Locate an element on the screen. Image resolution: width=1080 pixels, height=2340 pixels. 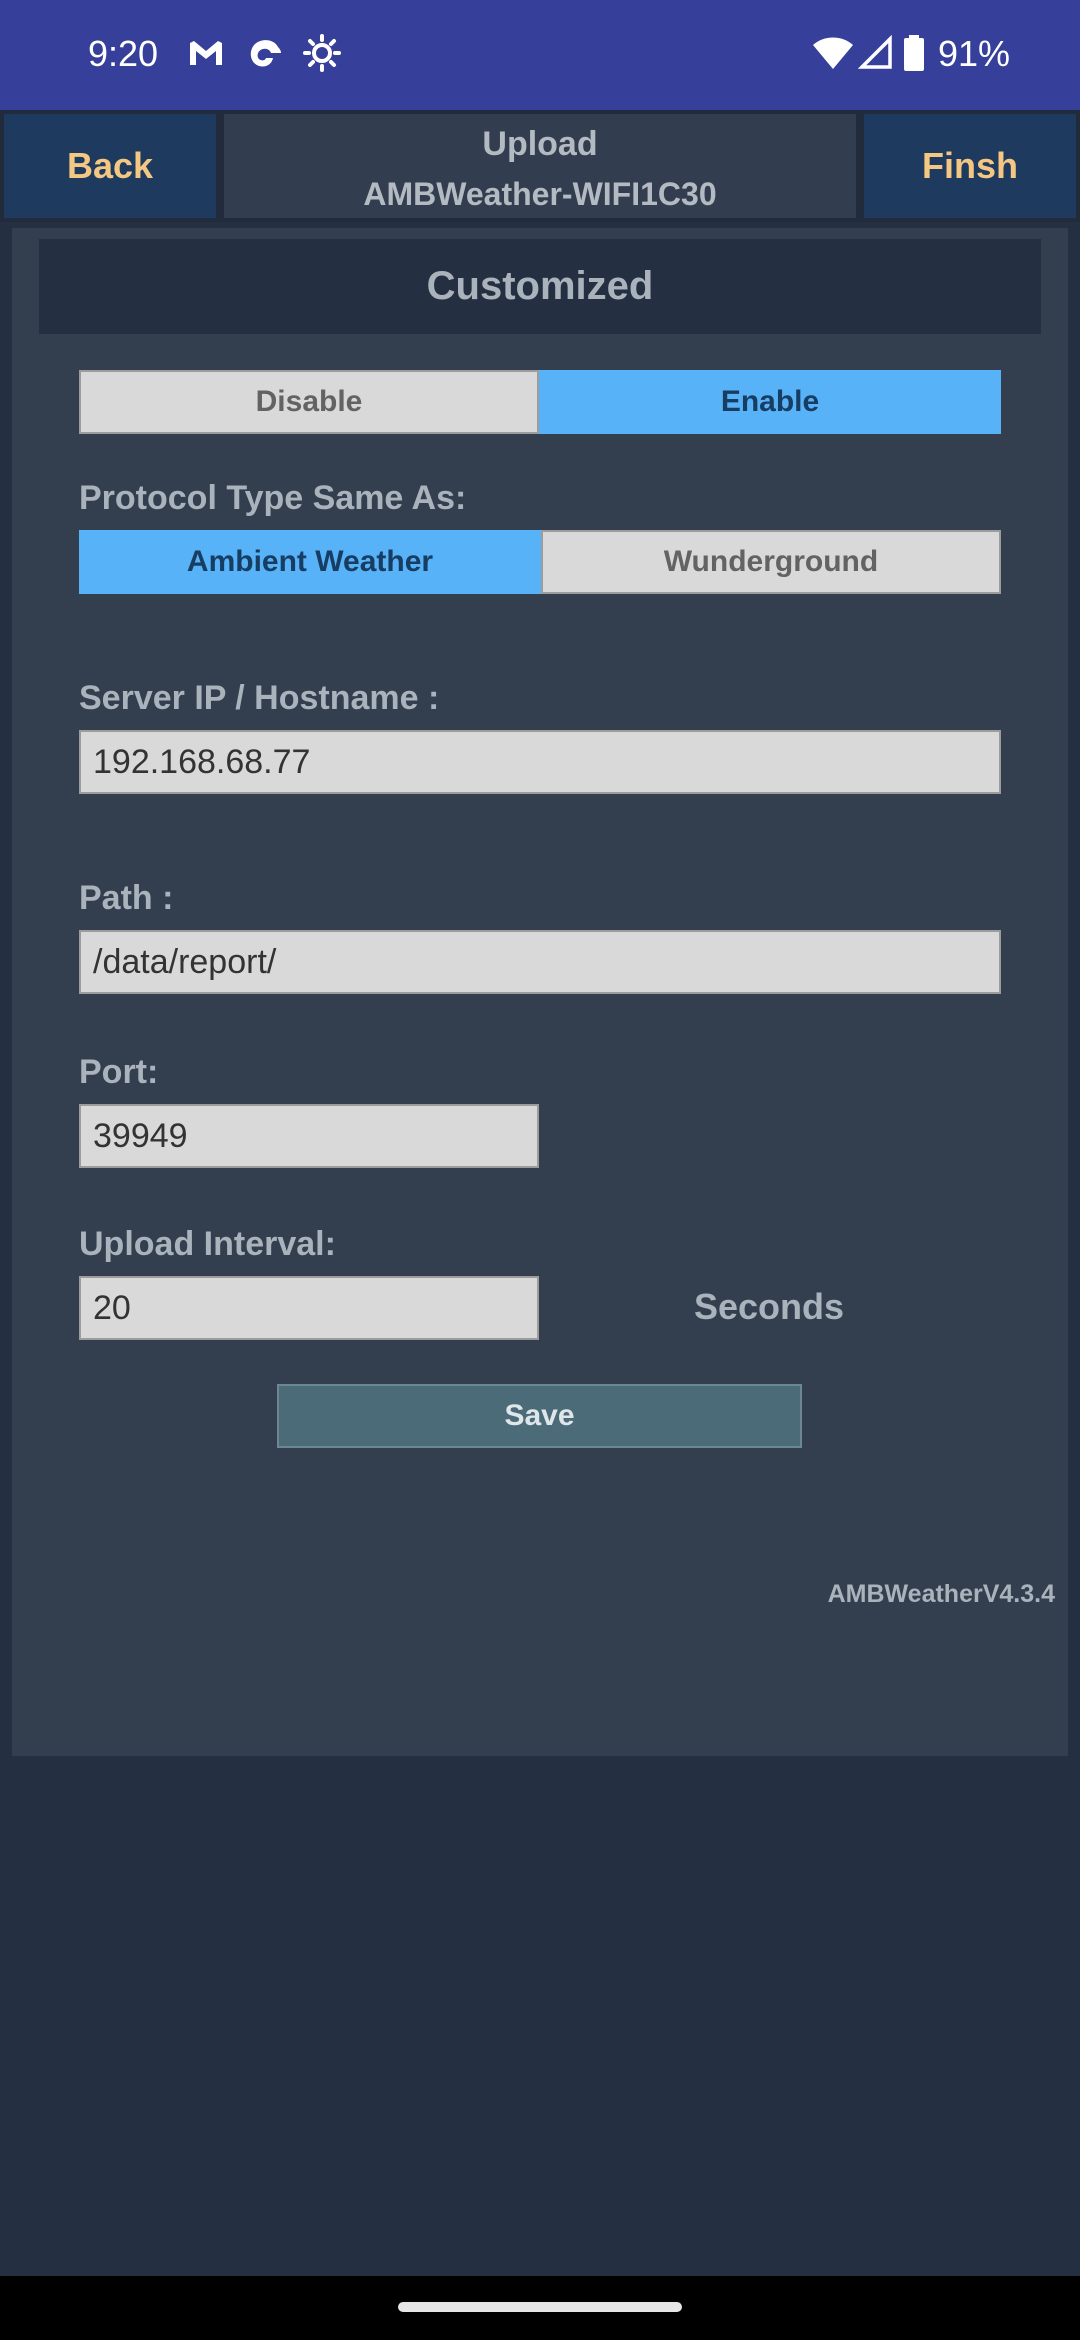
interval-input: 20 is located at coordinates (309, 1308).